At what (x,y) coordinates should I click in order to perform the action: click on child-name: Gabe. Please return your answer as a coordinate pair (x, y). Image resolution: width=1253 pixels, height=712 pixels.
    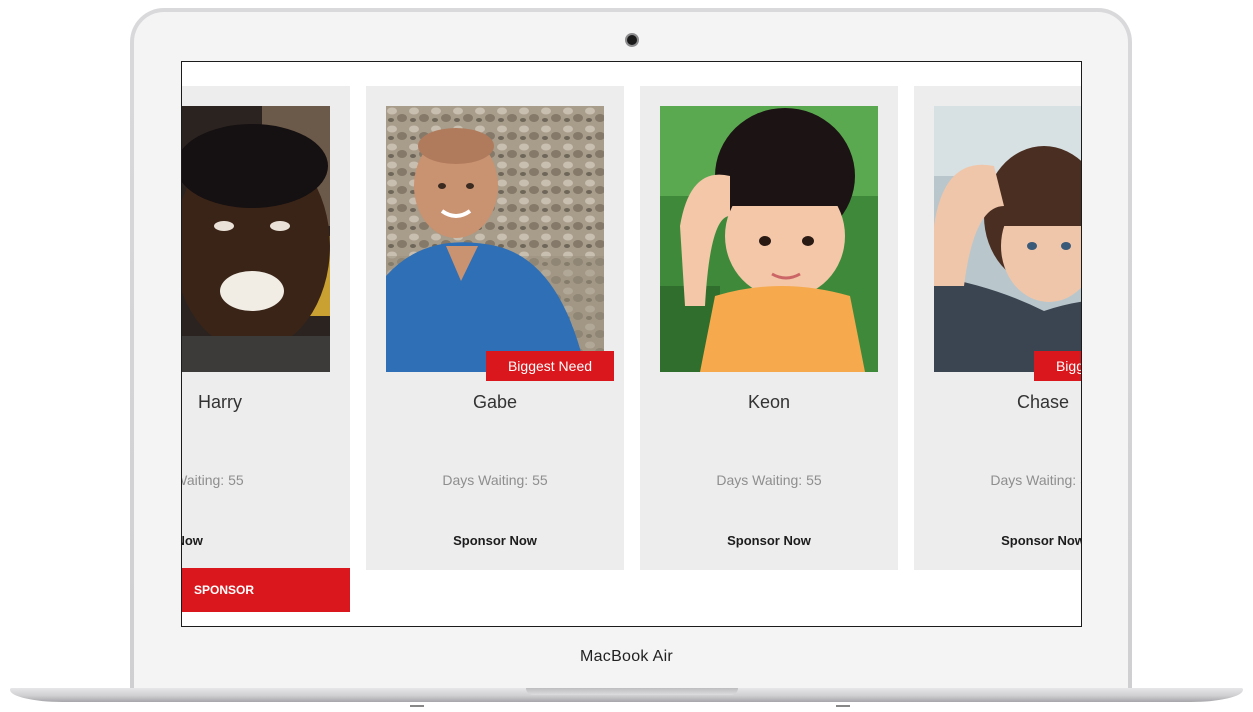
    Looking at the image, I should click on (495, 402).